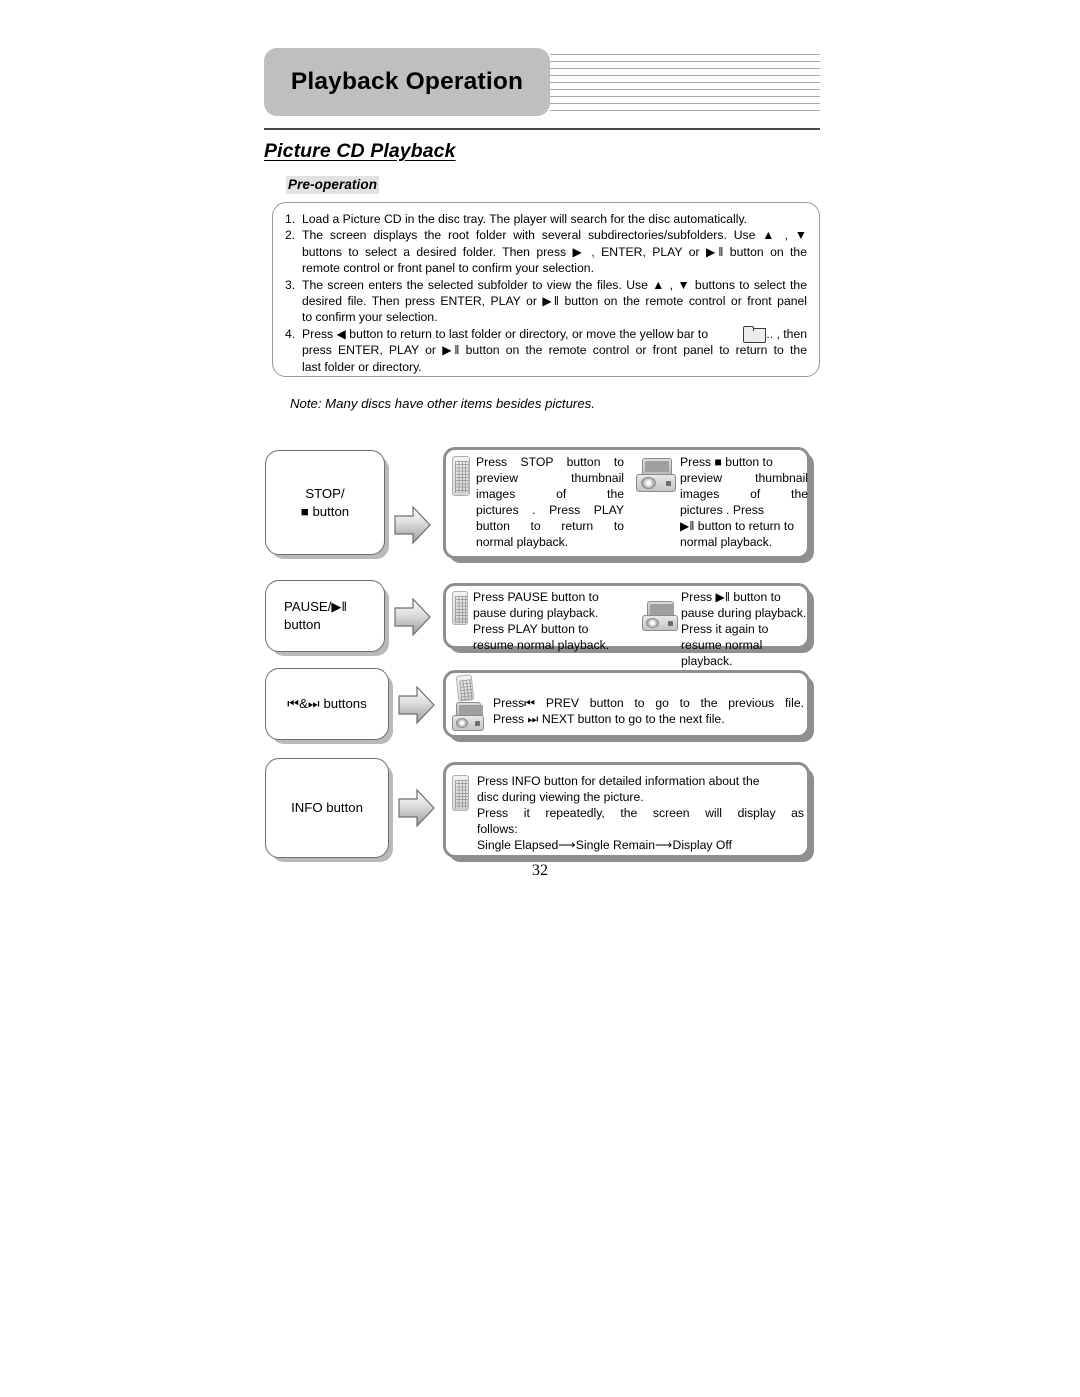  I want to click on flow-cell-line: Press ▶‖ button to, so click(731, 597).